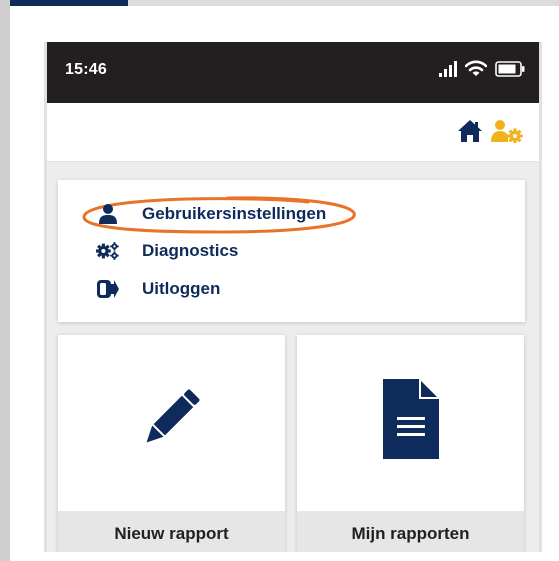 The width and height of the screenshot is (559, 561). I want to click on tile-label: Nieuw rapport, so click(171, 533).